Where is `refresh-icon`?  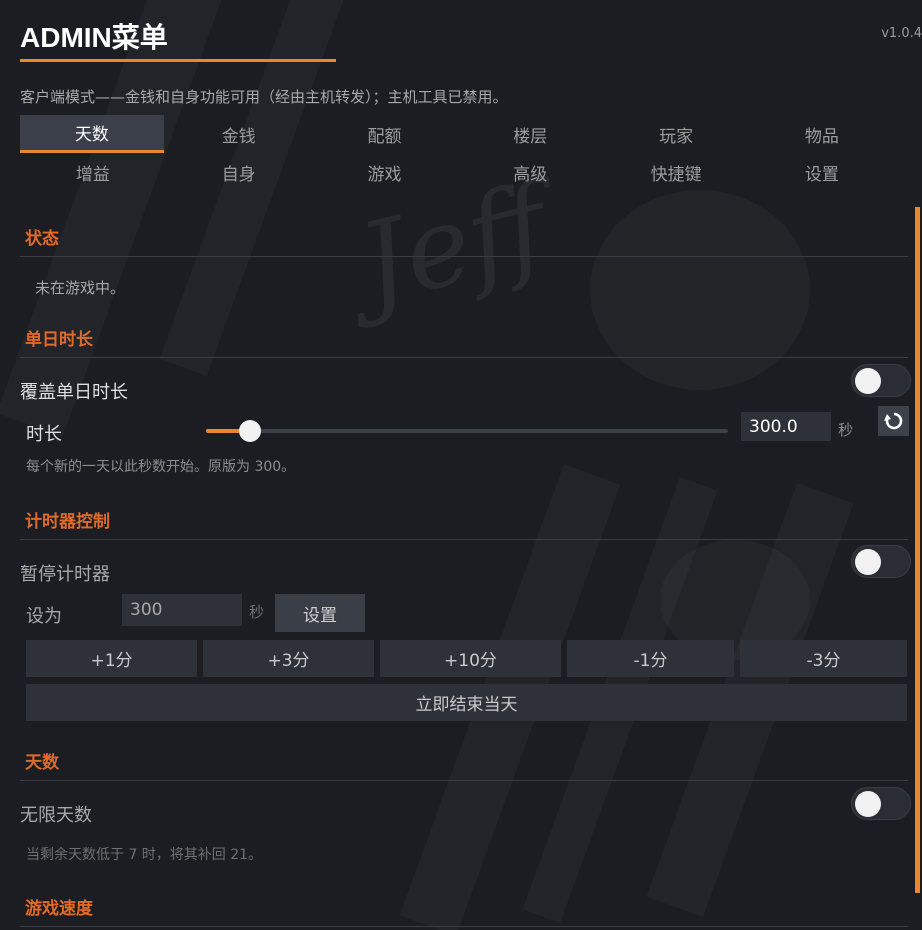 refresh-icon is located at coordinates (892, 421).